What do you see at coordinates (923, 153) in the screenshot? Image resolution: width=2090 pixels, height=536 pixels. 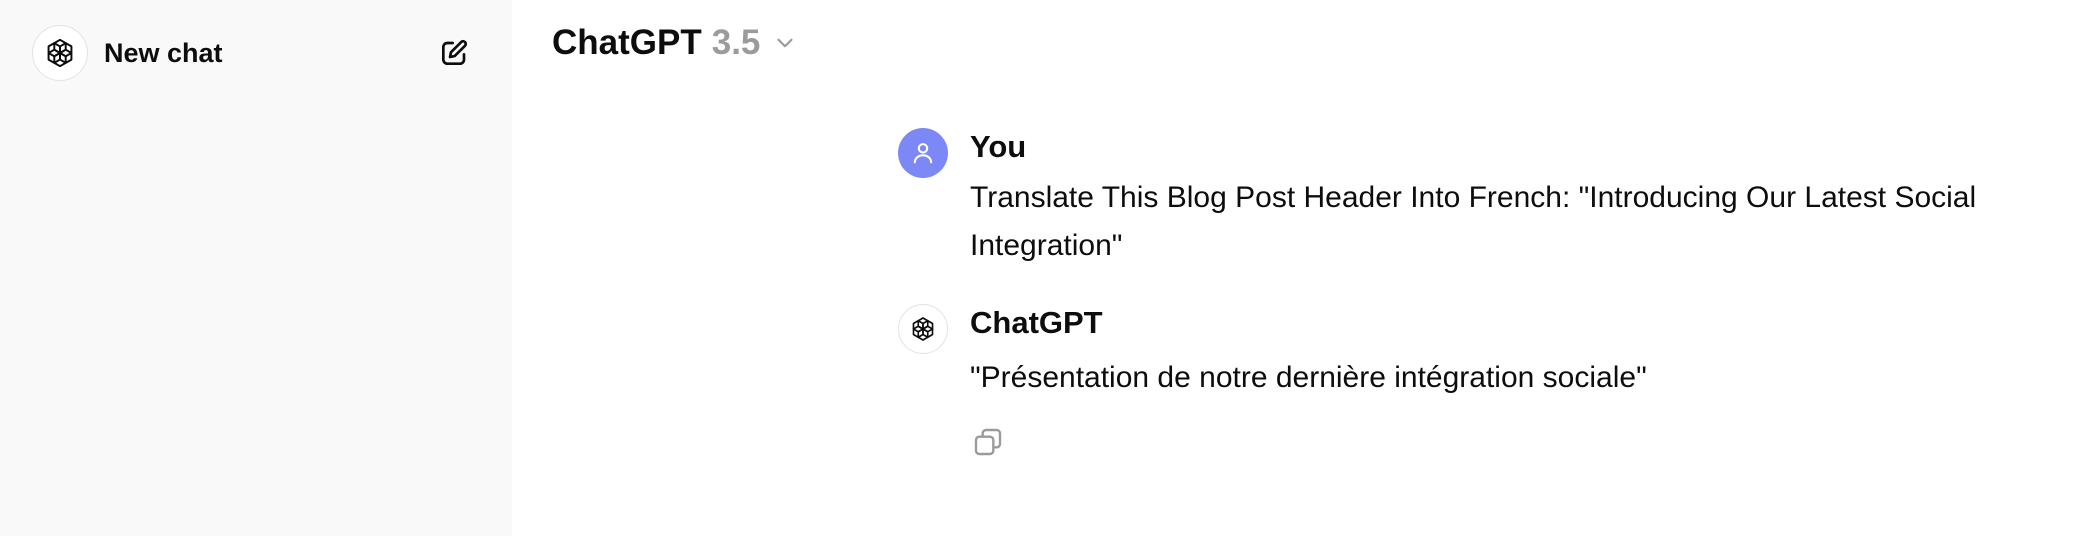 I see `user-icon` at bounding box center [923, 153].